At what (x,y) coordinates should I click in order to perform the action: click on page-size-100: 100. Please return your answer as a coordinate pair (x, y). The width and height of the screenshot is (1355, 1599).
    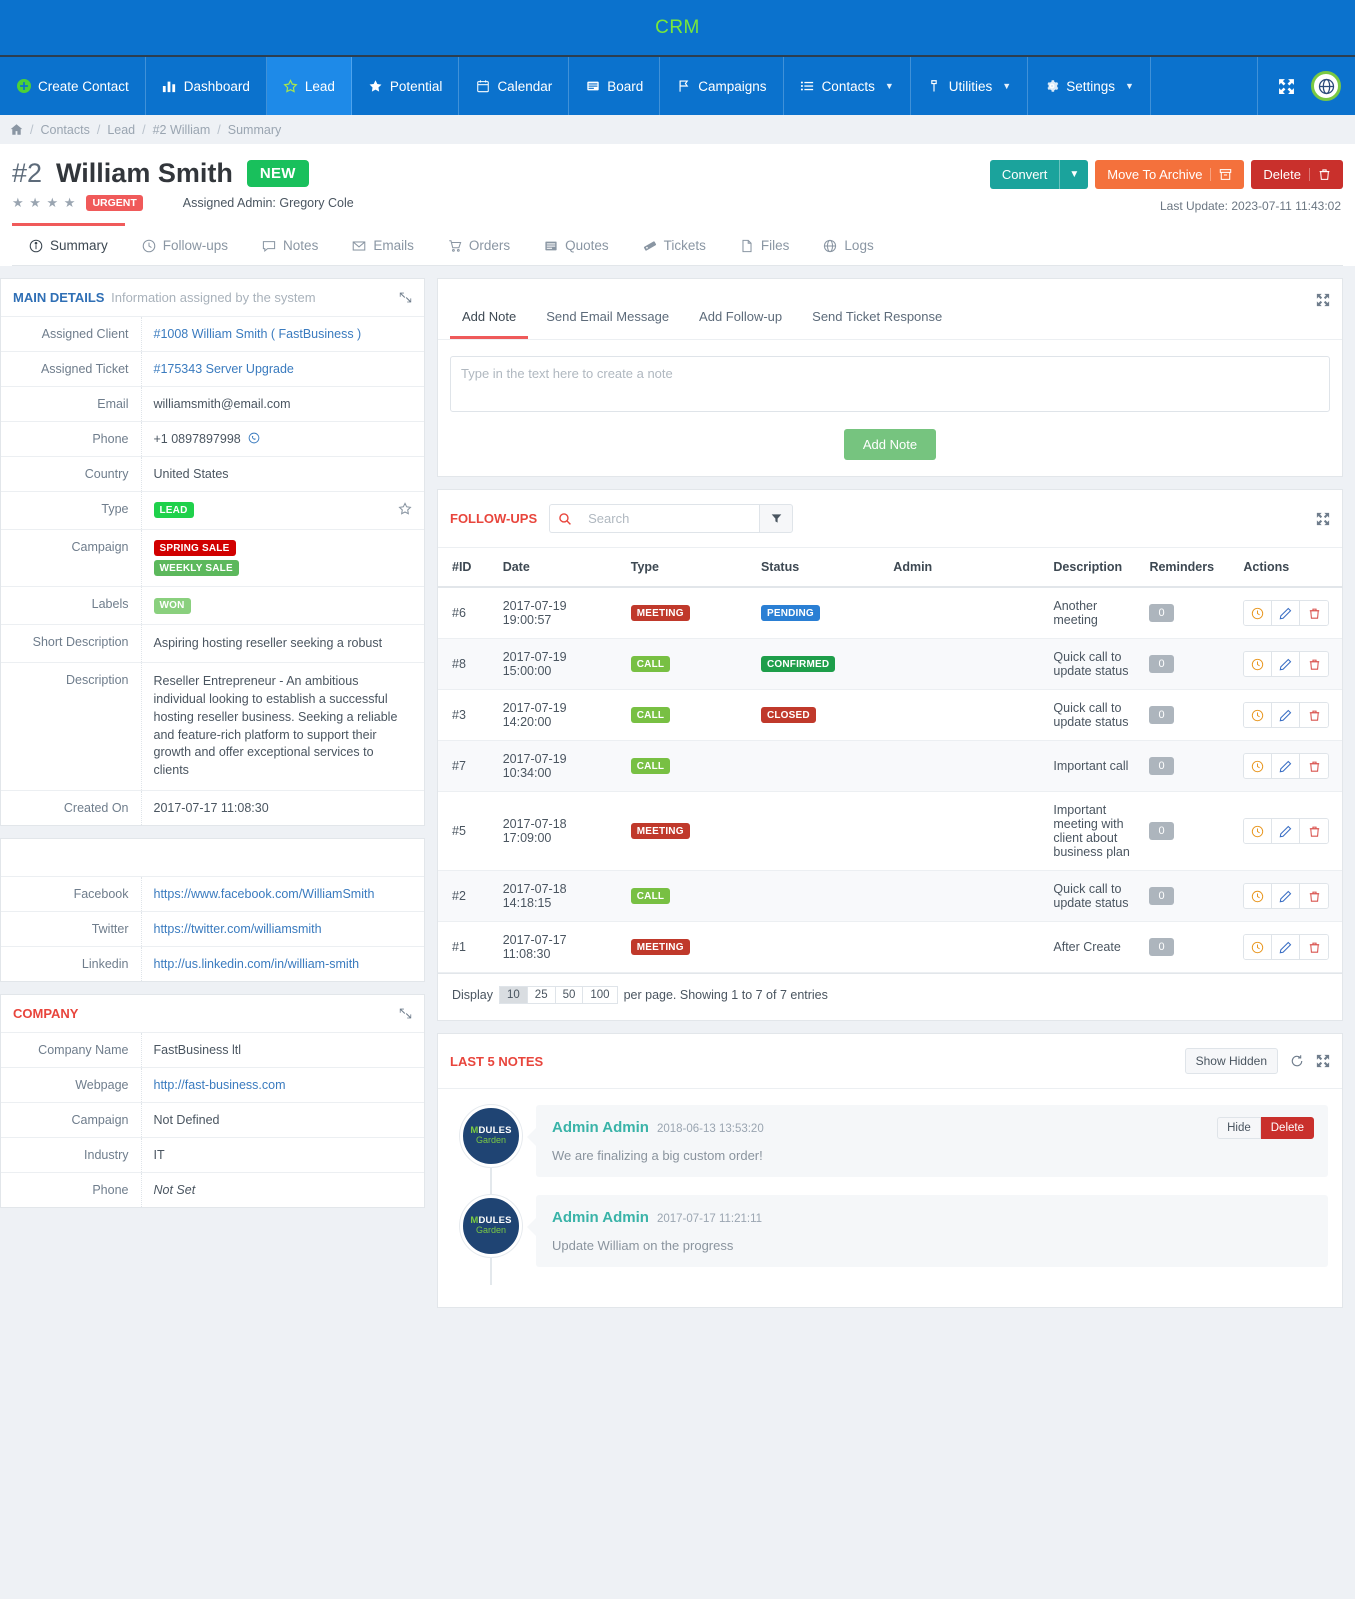
    Looking at the image, I should click on (600, 995).